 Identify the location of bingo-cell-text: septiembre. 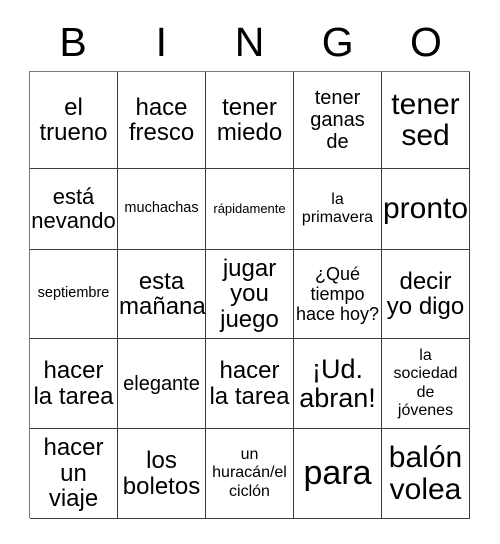
(73, 293).